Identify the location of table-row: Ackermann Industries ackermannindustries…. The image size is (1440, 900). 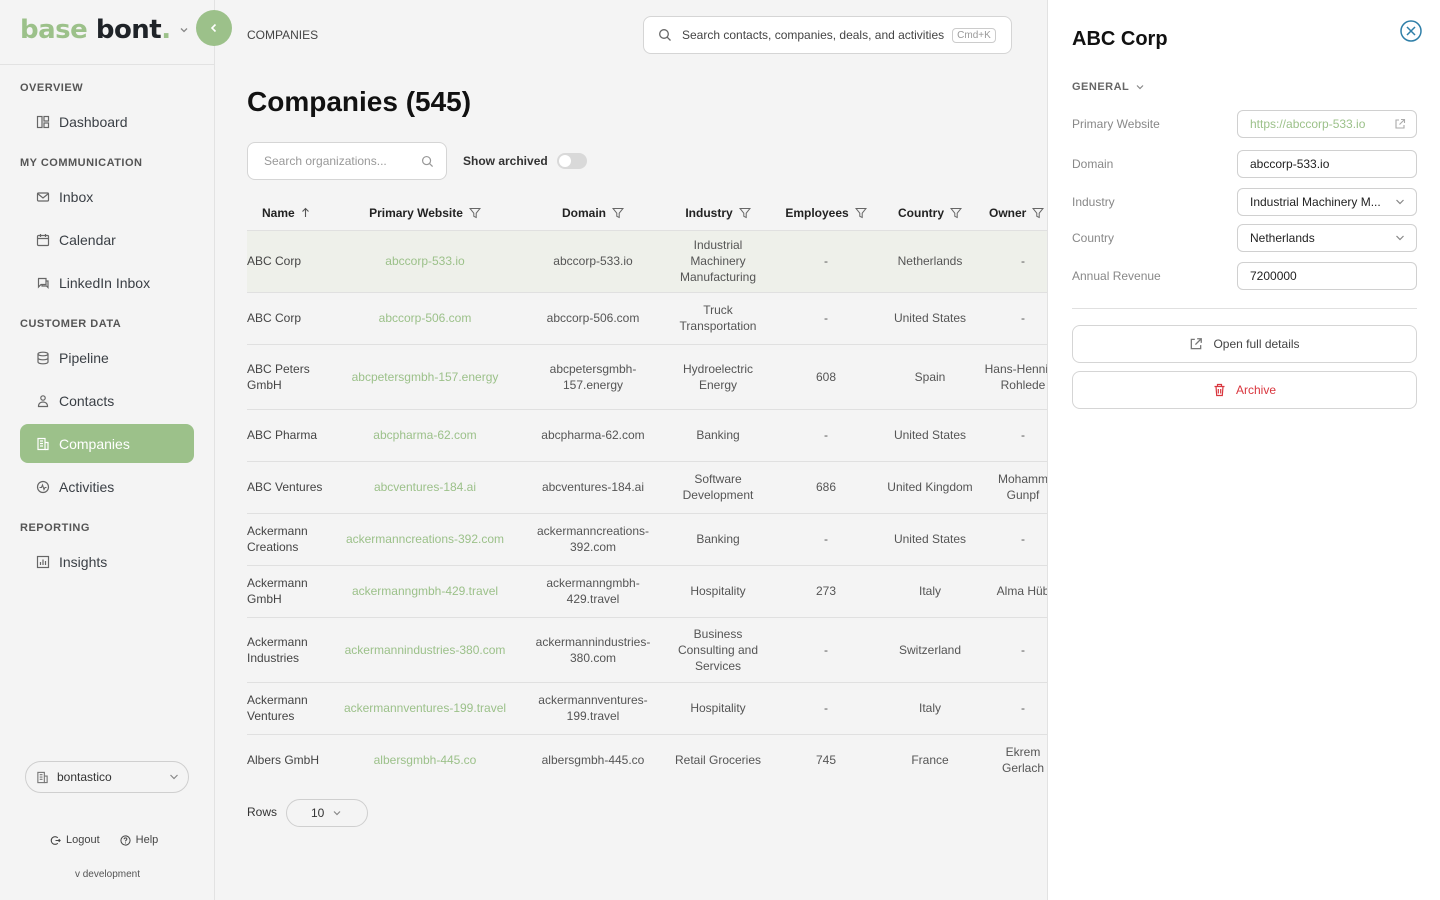
(647, 650).